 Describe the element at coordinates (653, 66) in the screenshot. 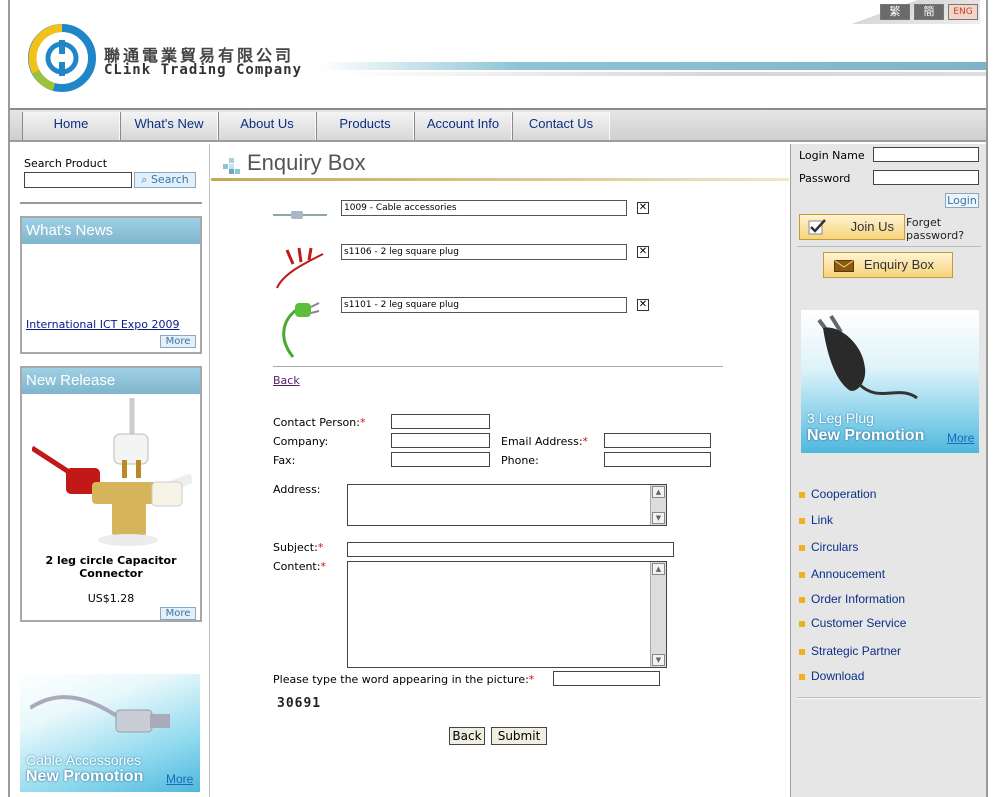

I see `header-decoration-line` at that location.